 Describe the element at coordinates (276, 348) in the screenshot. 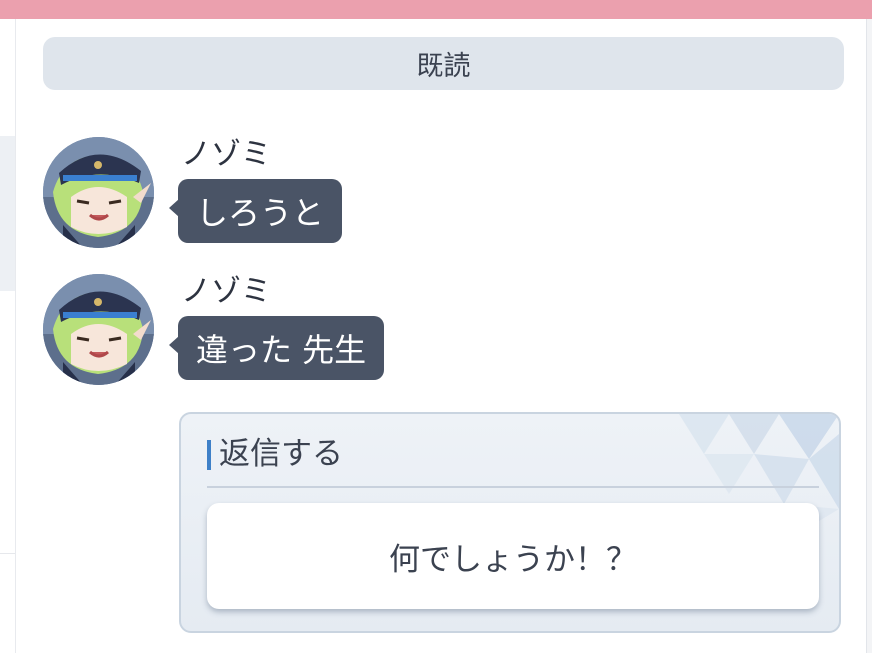

I see `message-bubble: 違った 先生` at that location.